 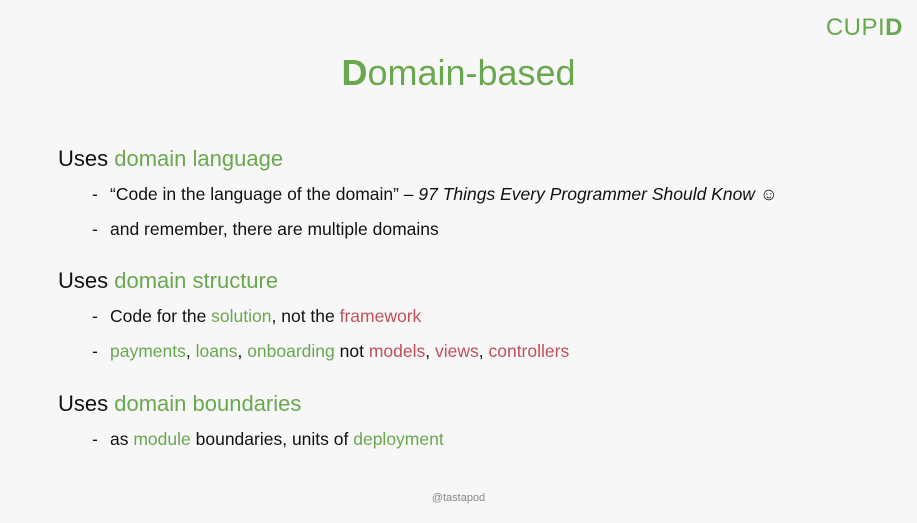 What do you see at coordinates (471, 72) in the screenshot?
I see `title-rest: omain-based` at bounding box center [471, 72].